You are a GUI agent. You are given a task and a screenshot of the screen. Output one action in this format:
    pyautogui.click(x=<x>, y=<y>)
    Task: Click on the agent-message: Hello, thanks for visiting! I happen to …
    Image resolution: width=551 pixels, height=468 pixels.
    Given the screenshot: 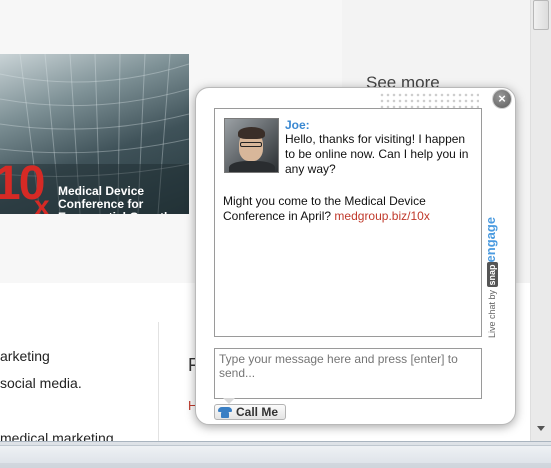 What is the action you would take?
    pyautogui.click(x=377, y=154)
    